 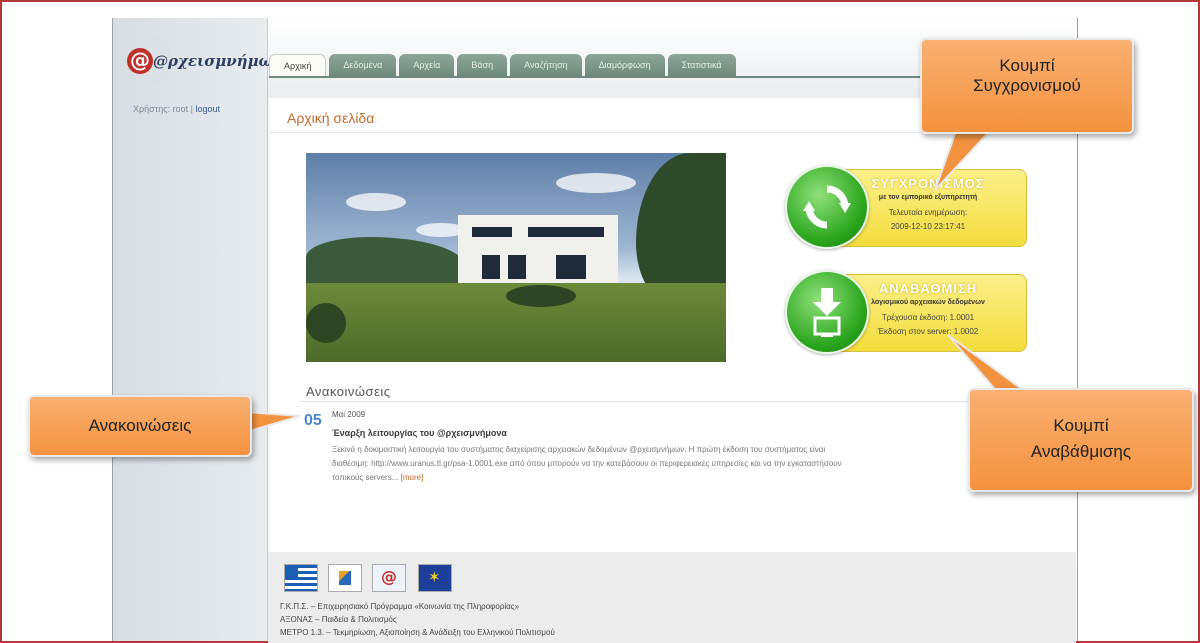 What do you see at coordinates (427, 65) in the screenshot?
I see `tab-files: Αρχεία` at bounding box center [427, 65].